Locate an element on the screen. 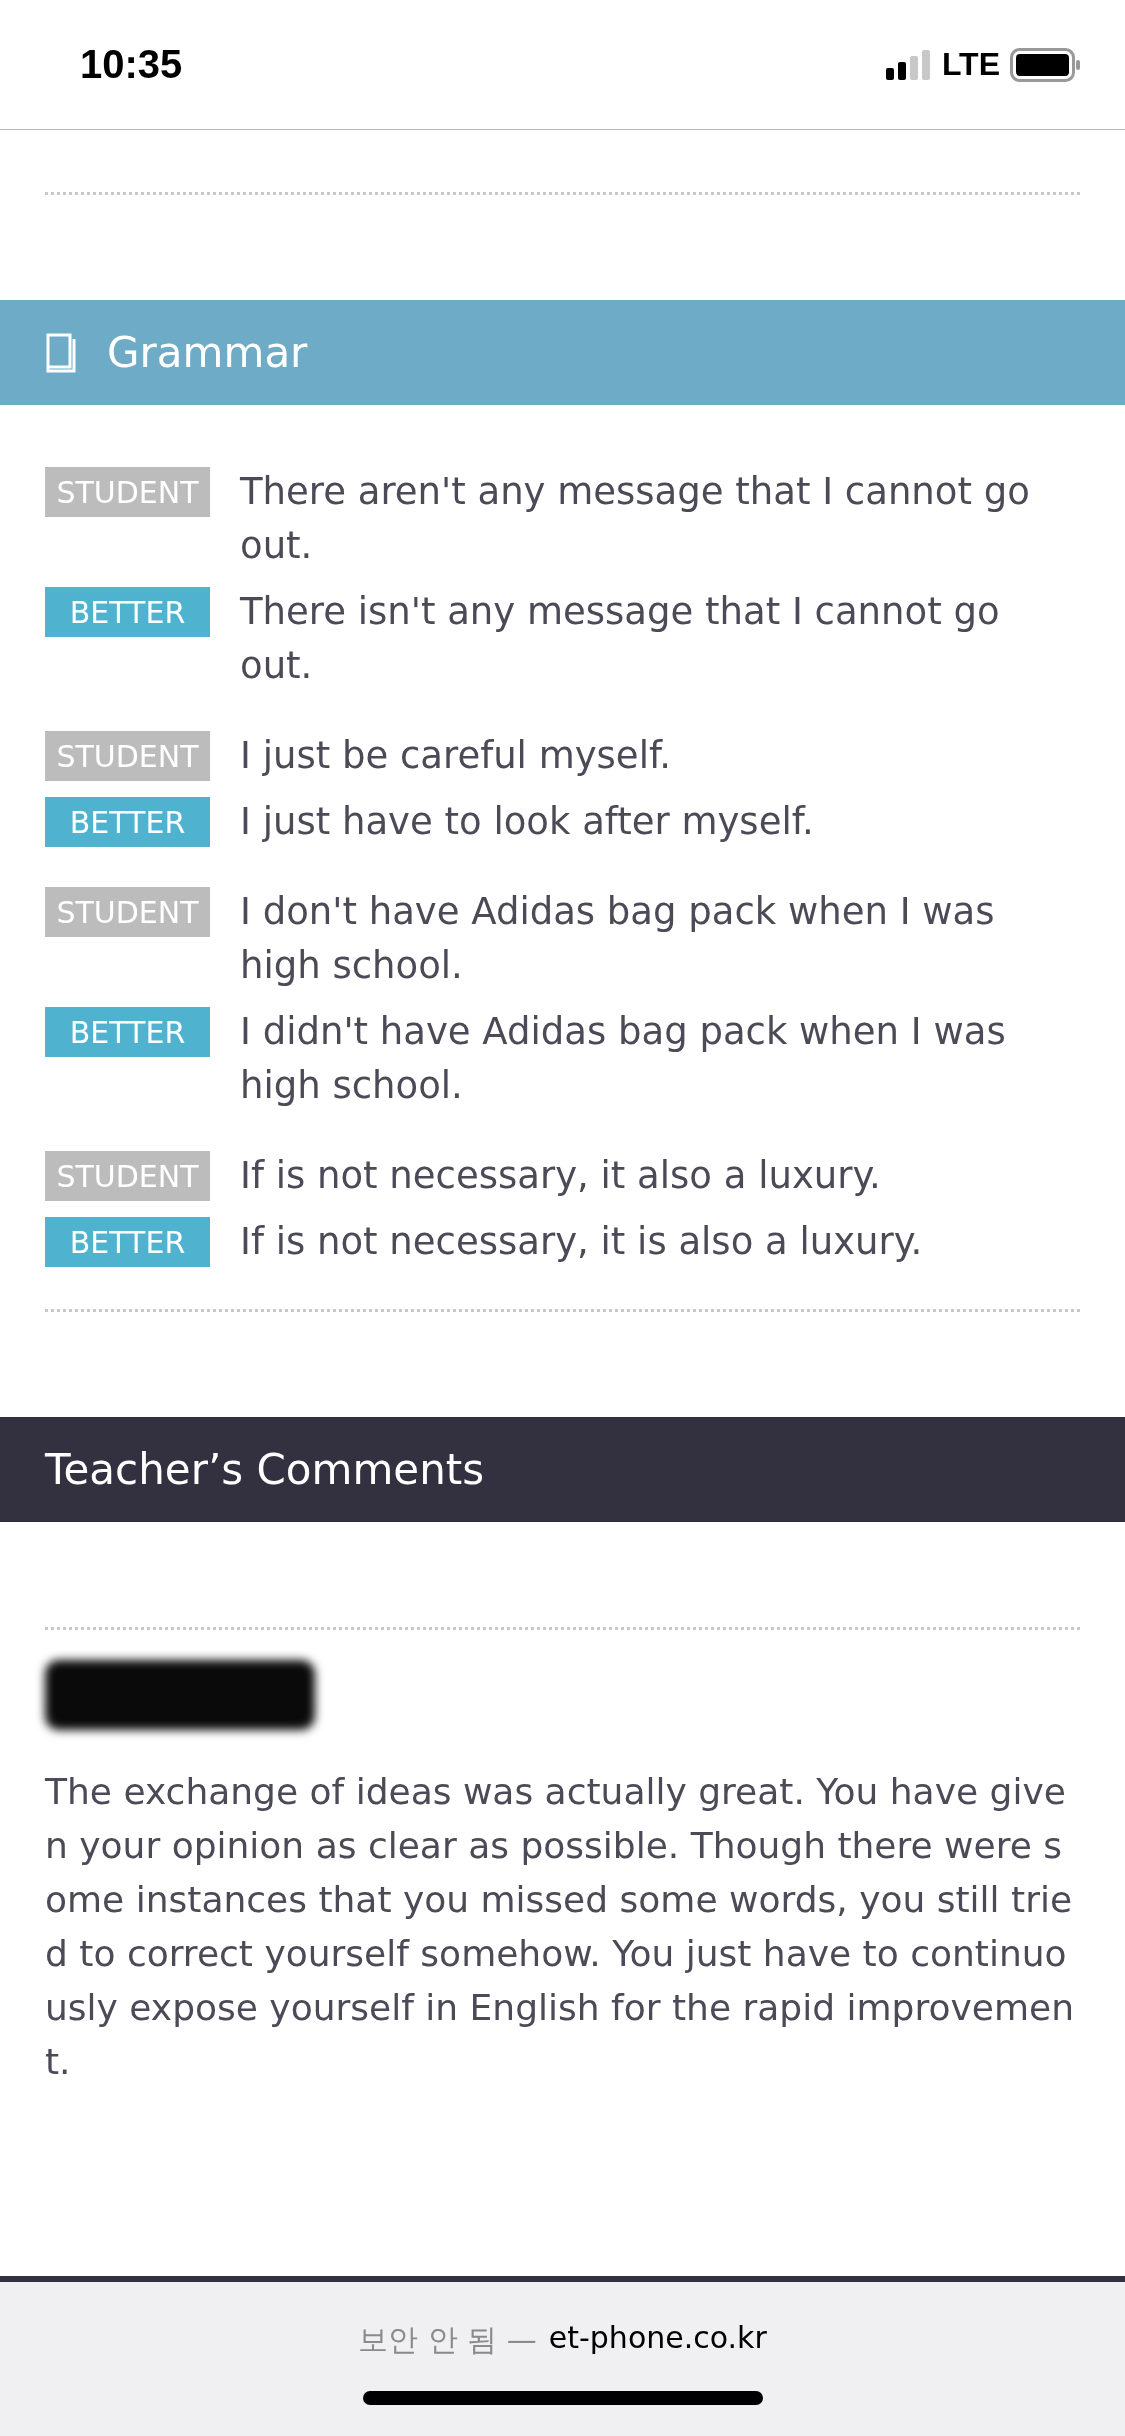  student-sentence: If is not necessary, it also a luxury. is located at coordinates (561, 1176).